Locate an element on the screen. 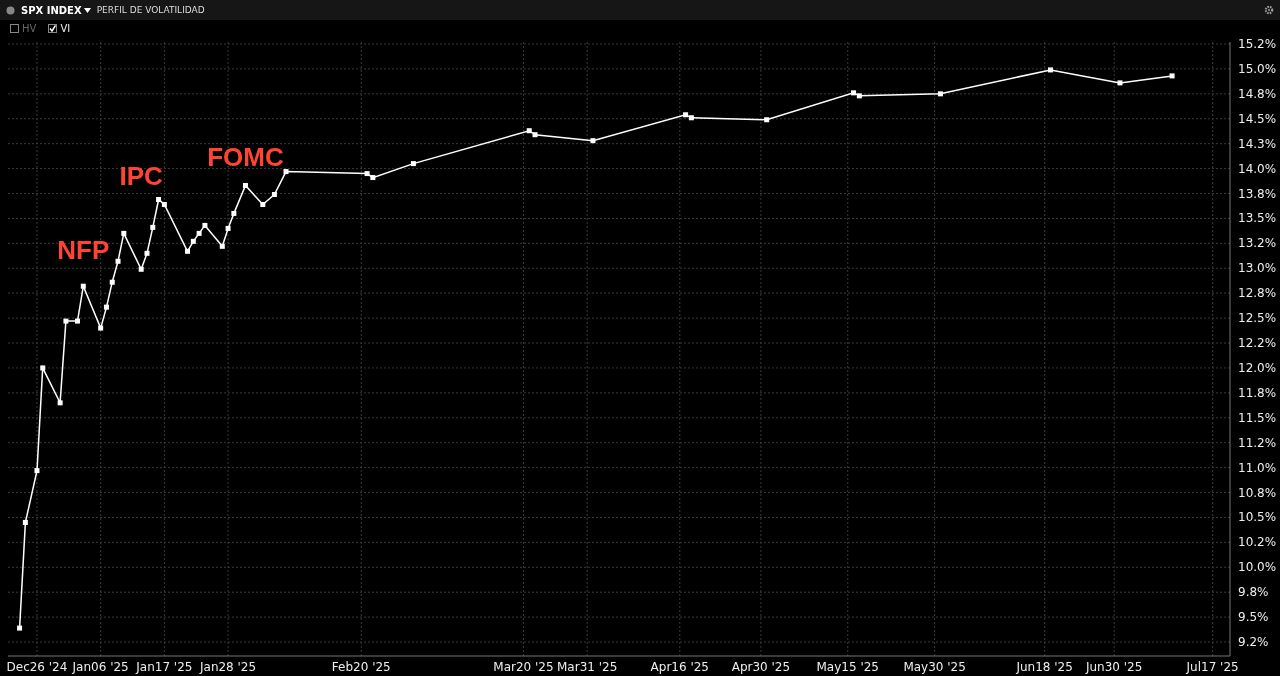 The image size is (1280, 676). y-axis-label: 11.0% is located at coordinates (1257, 467).